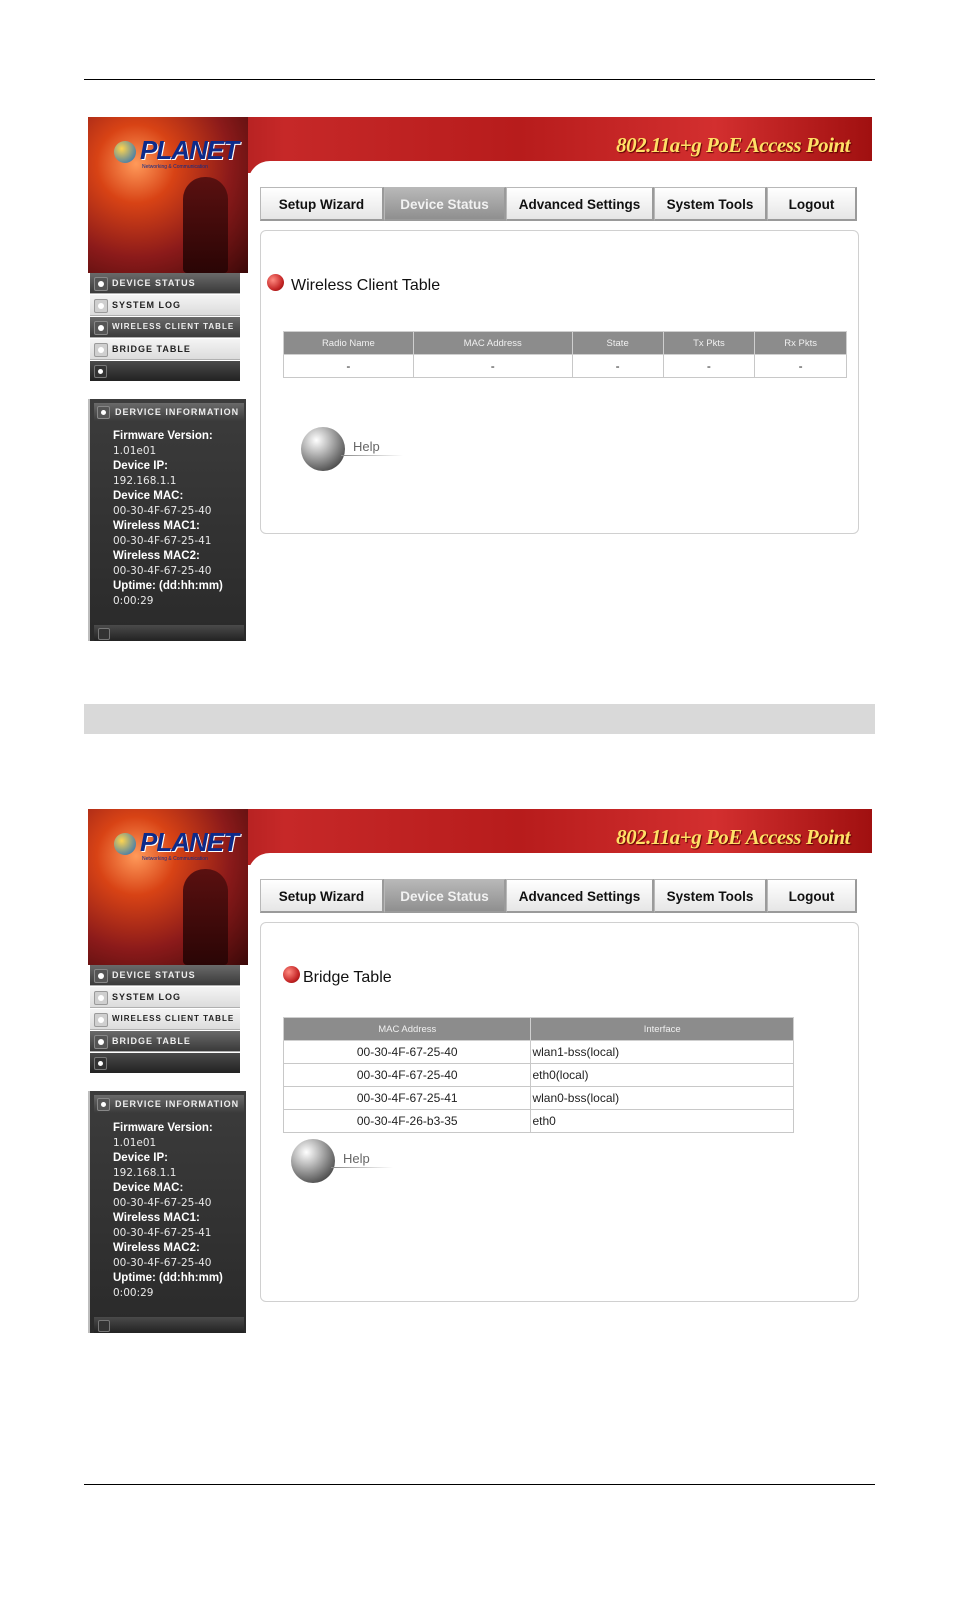 Image resolution: width=954 pixels, height=1608 pixels. What do you see at coordinates (800, 343) in the screenshot?
I see `column-header: Rx Pkts` at bounding box center [800, 343].